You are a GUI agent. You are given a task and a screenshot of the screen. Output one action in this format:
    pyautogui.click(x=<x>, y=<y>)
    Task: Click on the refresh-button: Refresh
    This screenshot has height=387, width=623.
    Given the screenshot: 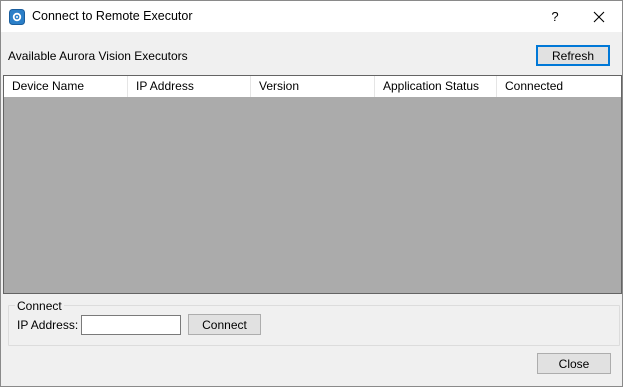 What is the action you would take?
    pyautogui.click(x=573, y=55)
    